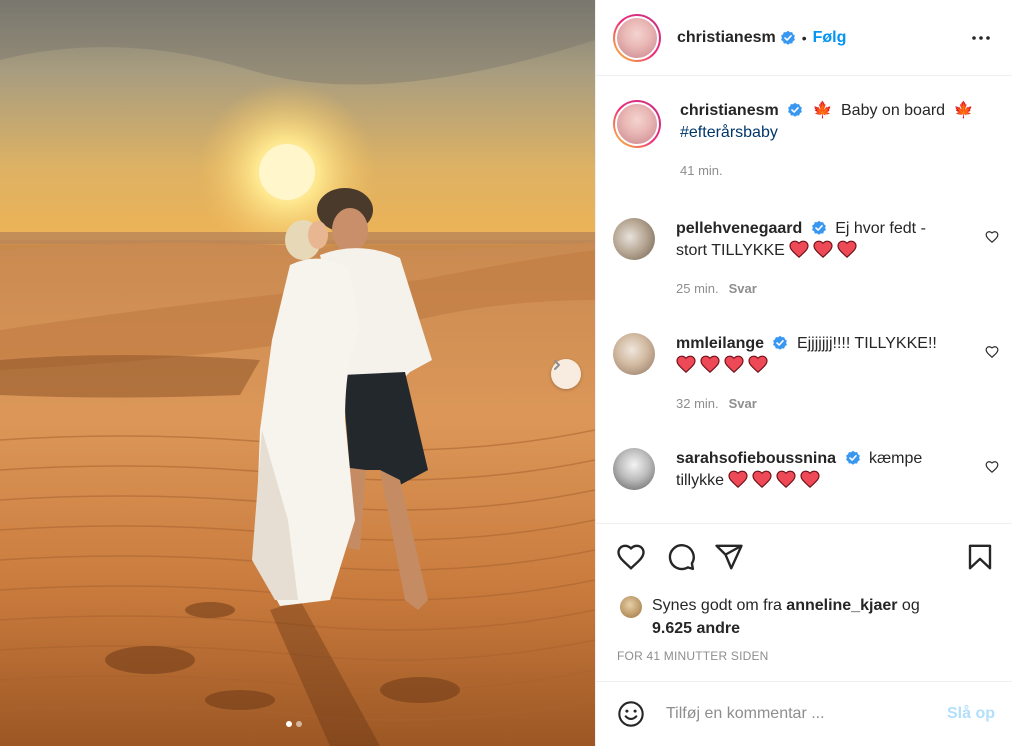 The height and width of the screenshot is (746, 1012). What do you see at coordinates (701, 170) in the screenshot?
I see `caption-time: 41 min.` at bounding box center [701, 170].